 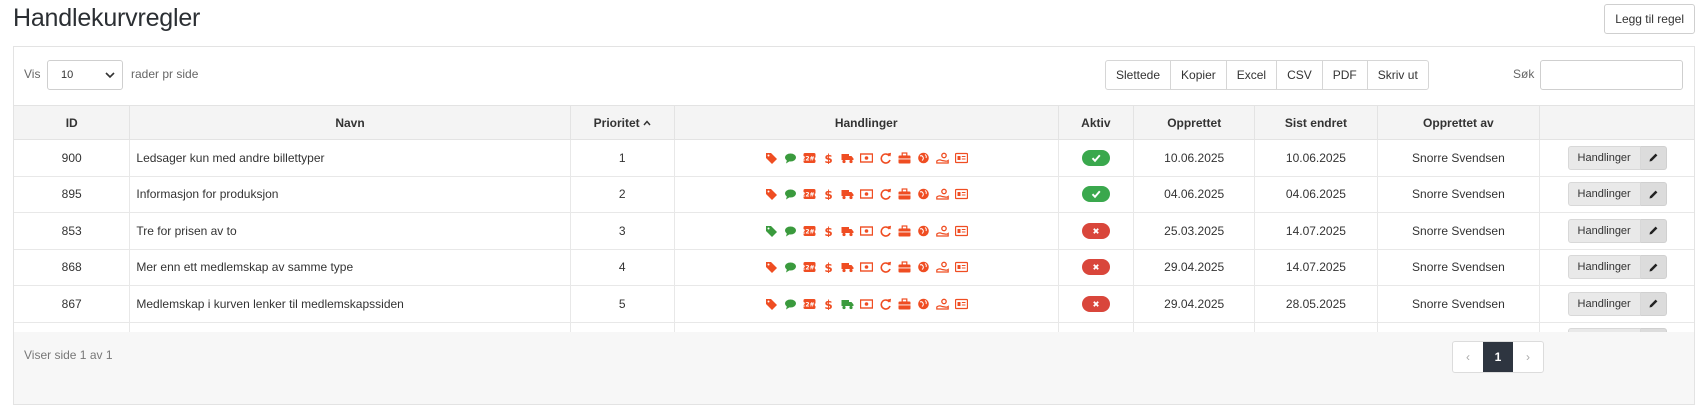 I want to click on pdf-button: PDF, so click(x=1345, y=75).